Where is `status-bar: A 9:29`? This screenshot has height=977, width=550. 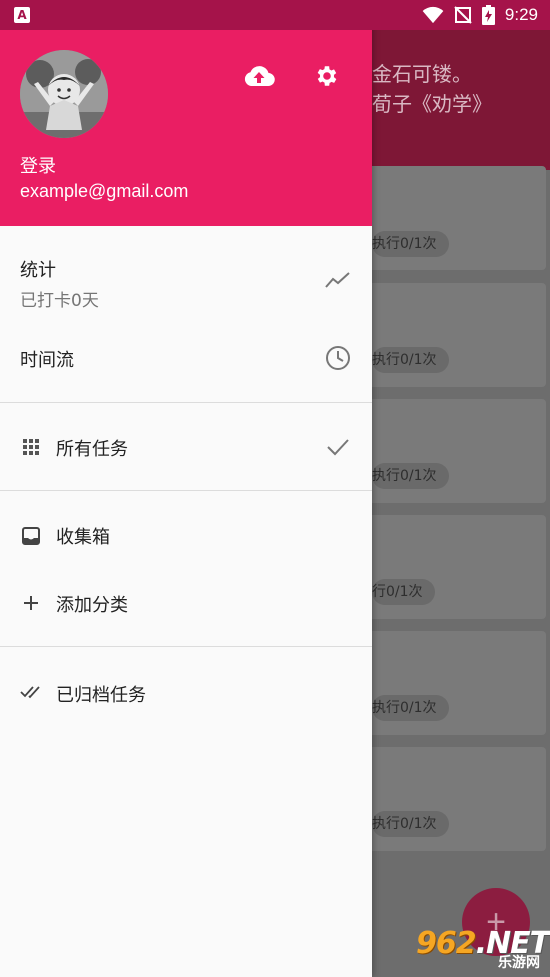
status-bar: A 9:29 is located at coordinates (275, 15).